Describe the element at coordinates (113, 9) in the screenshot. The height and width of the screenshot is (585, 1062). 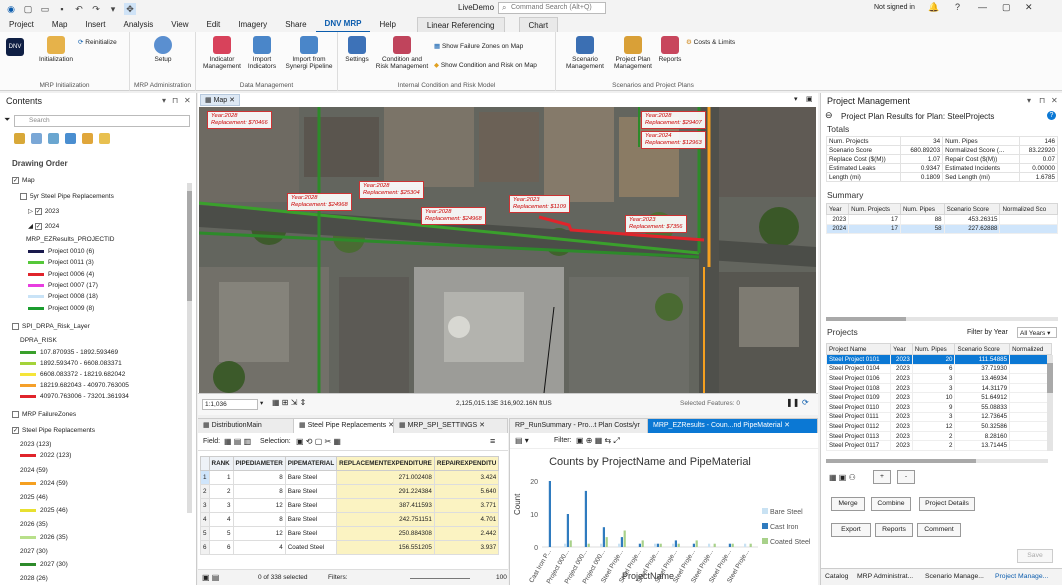
I see `customize-icon: ▾` at that location.